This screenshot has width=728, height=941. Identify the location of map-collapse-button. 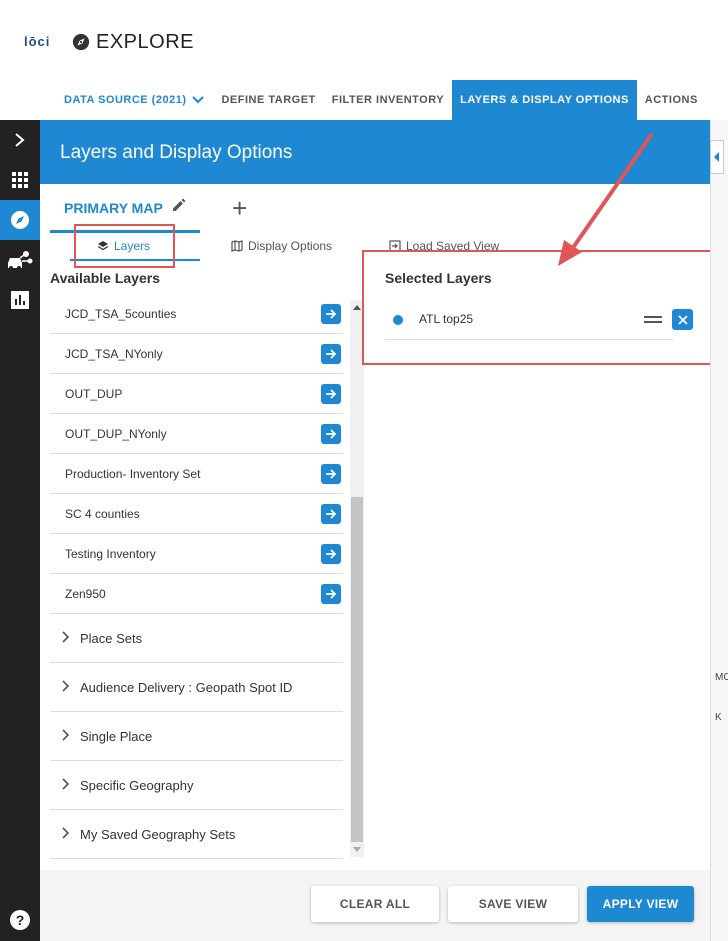
(717, 157).